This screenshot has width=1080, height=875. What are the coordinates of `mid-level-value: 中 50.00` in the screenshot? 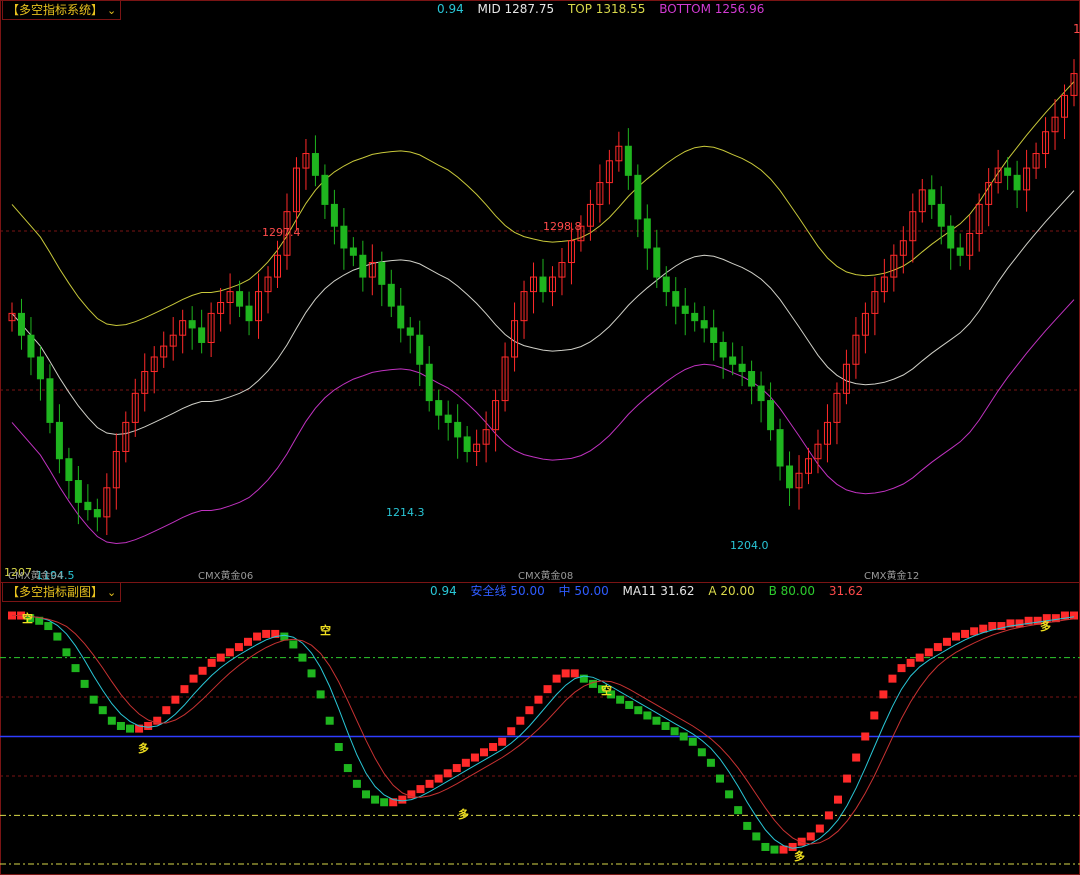 It's located at (583, 591).